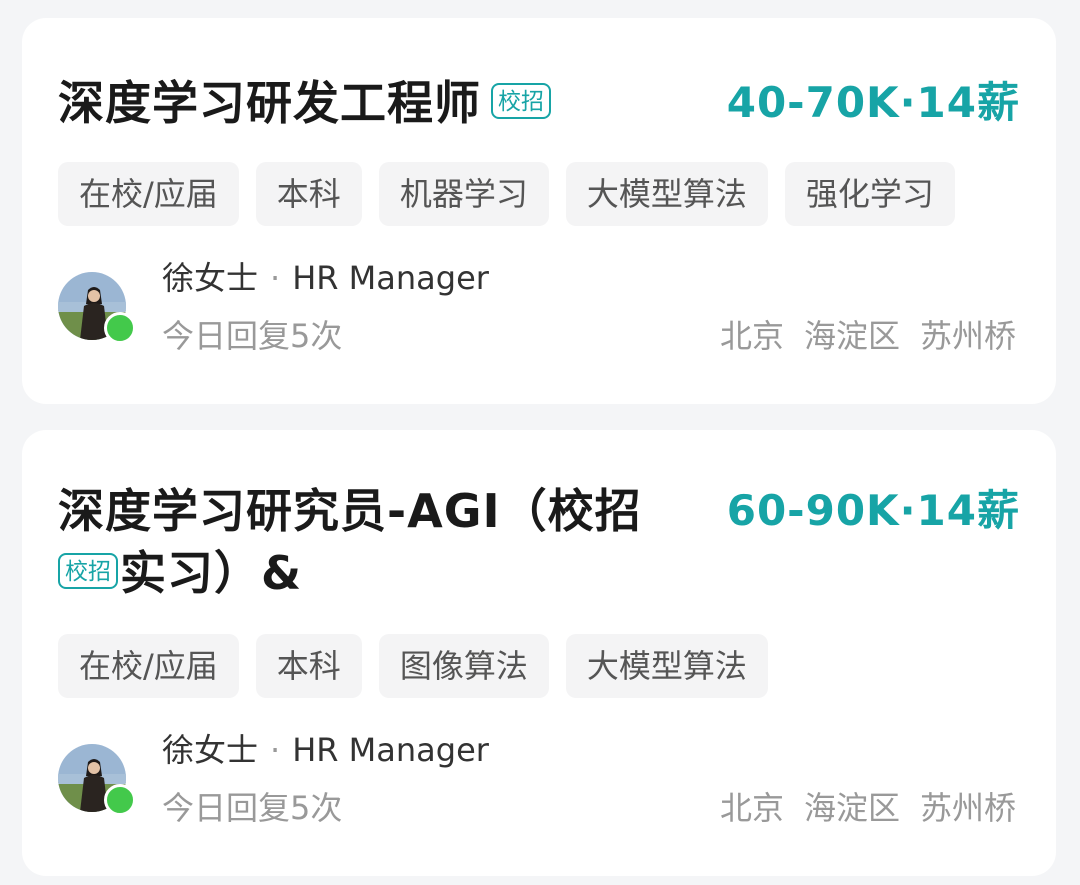 The height and width of the screenshot is (885, 1080). I want to click on job-tag: 图像算法, so click(463, 666).